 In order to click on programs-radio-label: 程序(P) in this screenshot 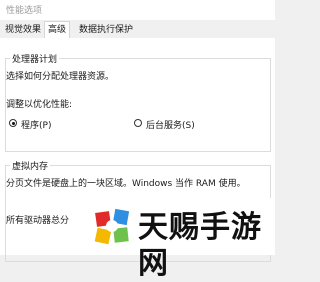, I will do `click(36, 124)`.